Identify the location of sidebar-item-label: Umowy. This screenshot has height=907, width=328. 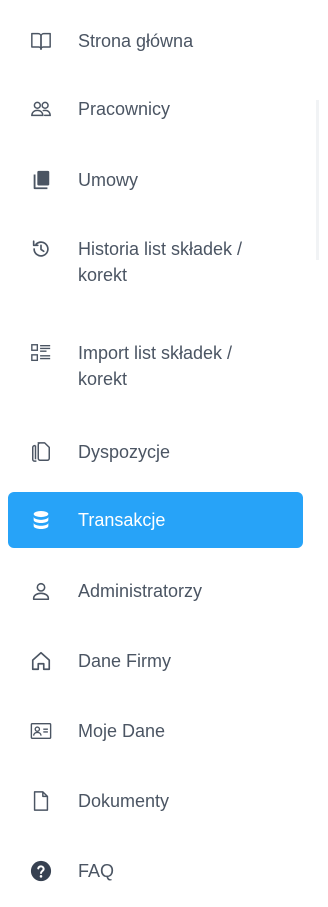
(108, 180).